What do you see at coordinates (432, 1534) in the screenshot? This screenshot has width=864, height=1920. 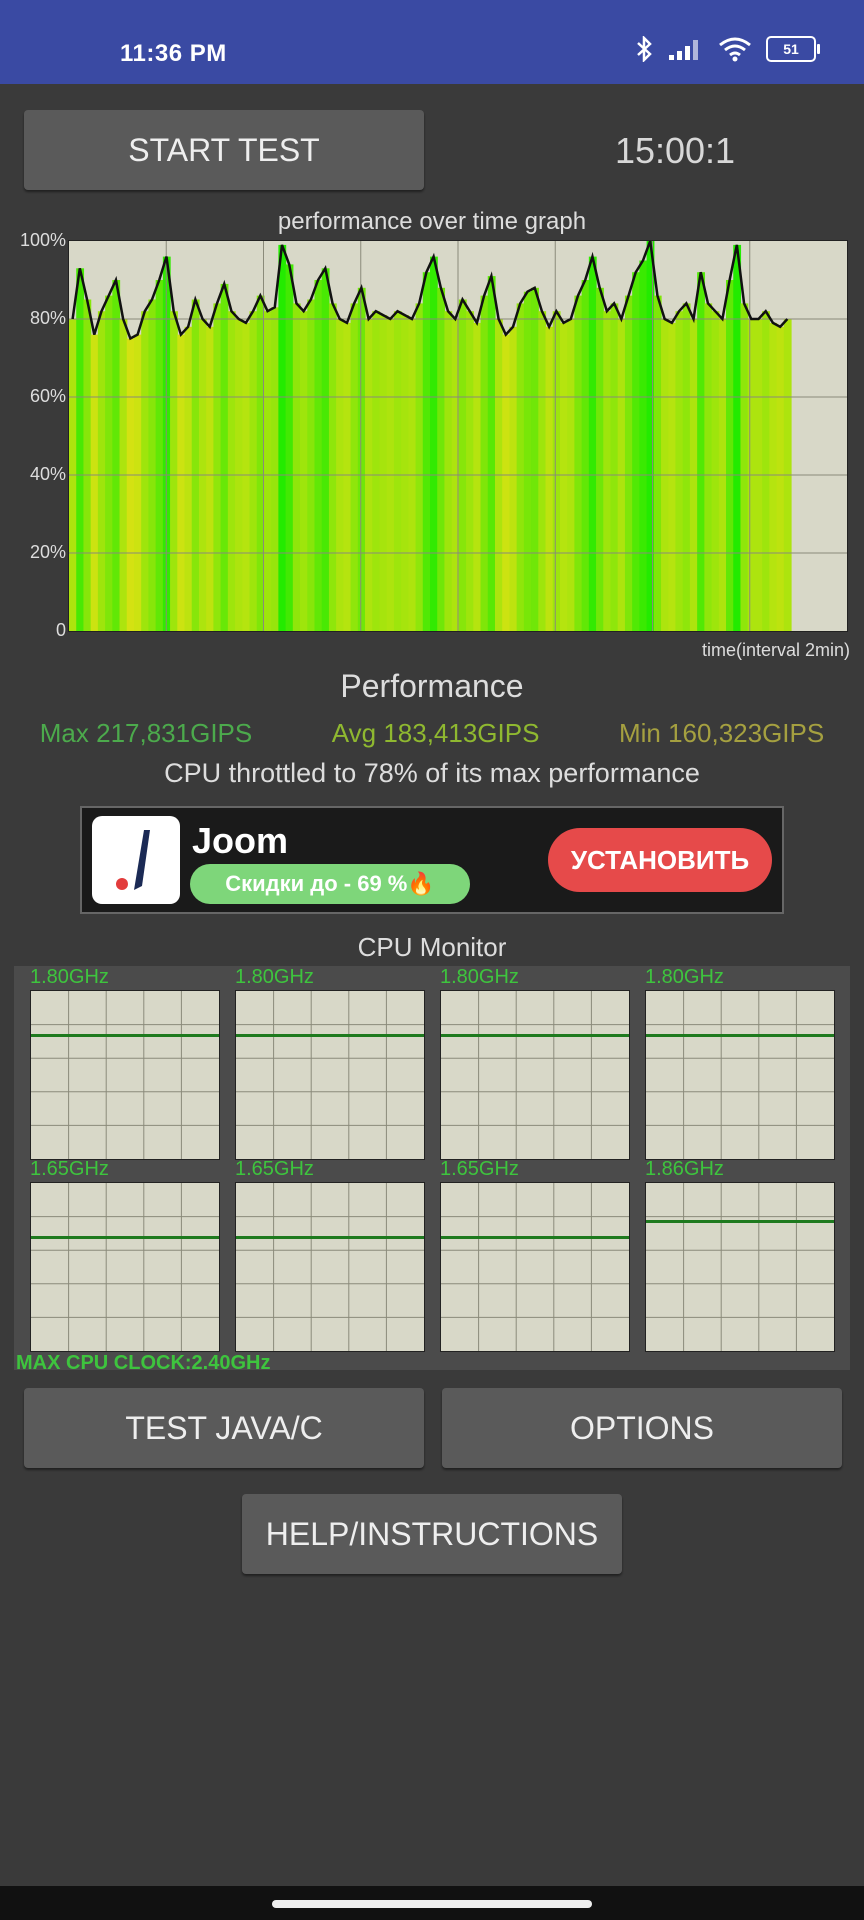 I see `help-instructions-button: HELP/INSTRUCTIONS` at bounding box center [432, 1534].